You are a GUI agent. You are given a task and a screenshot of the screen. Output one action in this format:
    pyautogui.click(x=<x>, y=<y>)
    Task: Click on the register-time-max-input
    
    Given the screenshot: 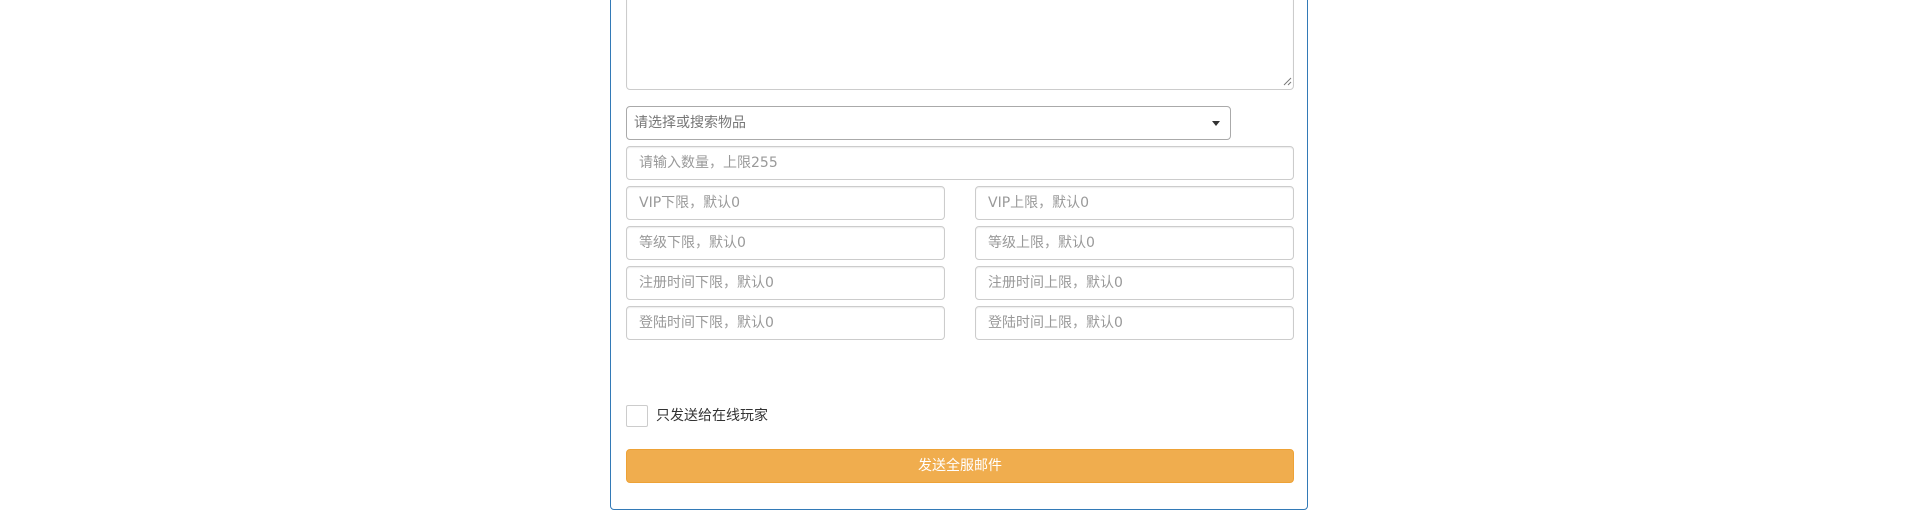 What is the action you would take?
    pyautogui.click(x=1134, y=283)
    